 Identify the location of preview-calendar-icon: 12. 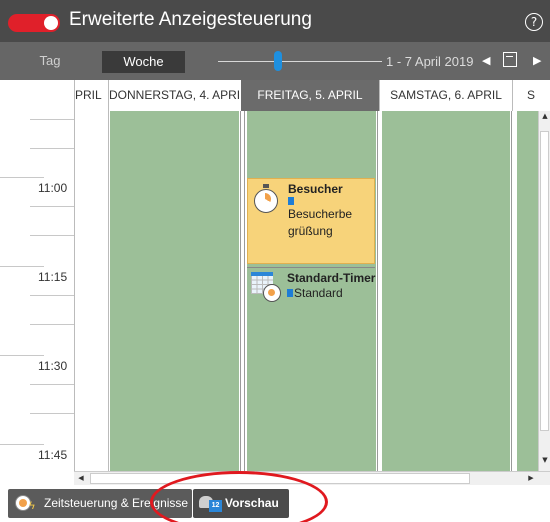
(211, 504).